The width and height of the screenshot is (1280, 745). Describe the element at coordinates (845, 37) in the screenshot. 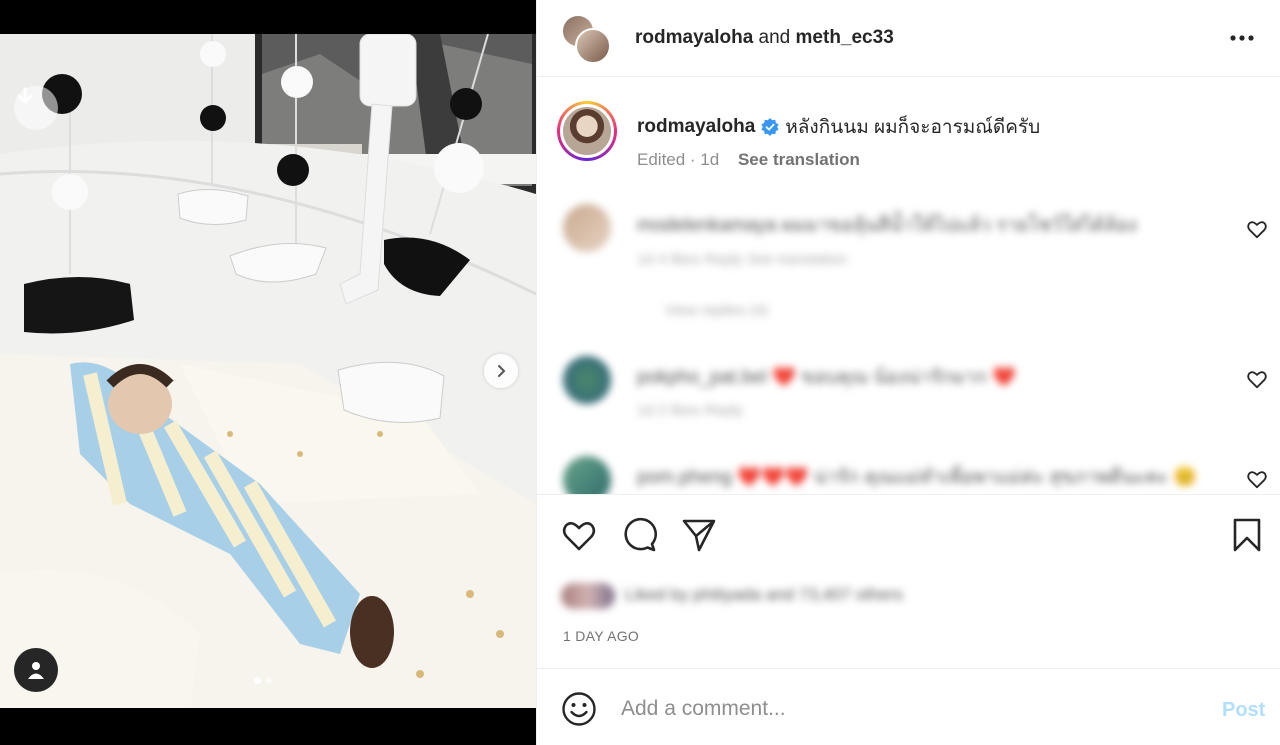

I see `collaborator-username-link: meth_ec33` at that location.